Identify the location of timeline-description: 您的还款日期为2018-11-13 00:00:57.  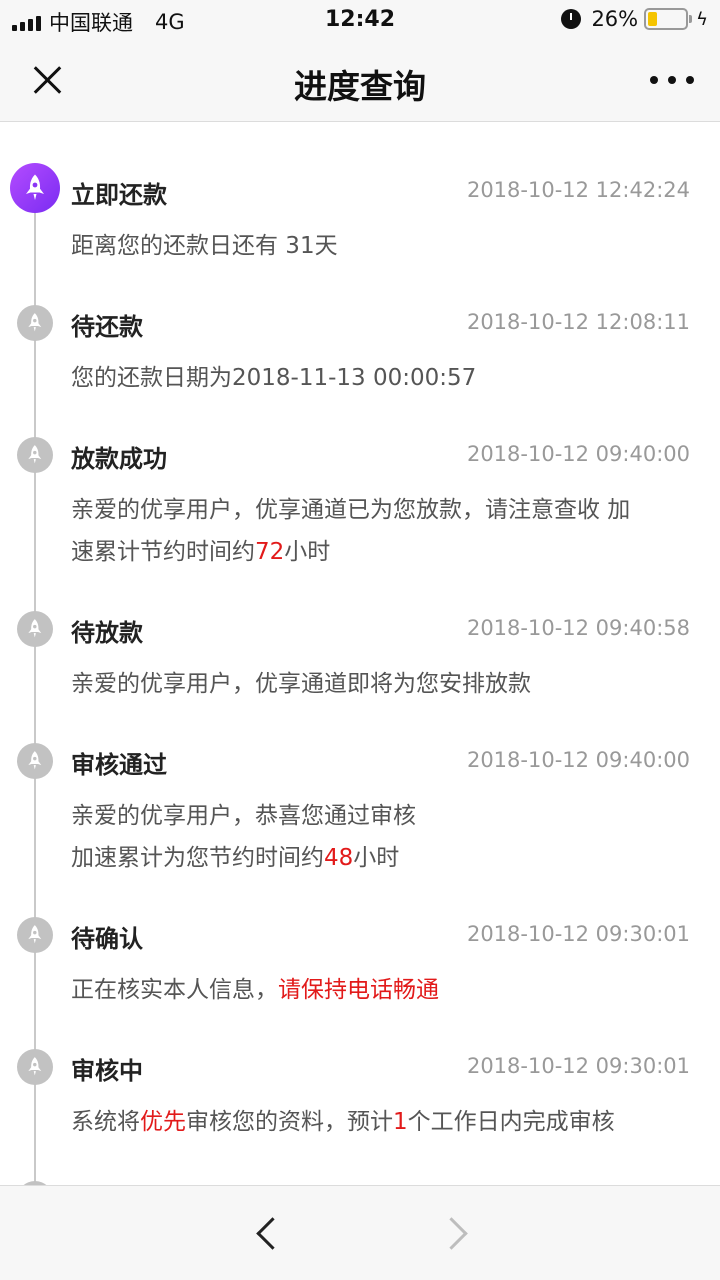
(381, 378).